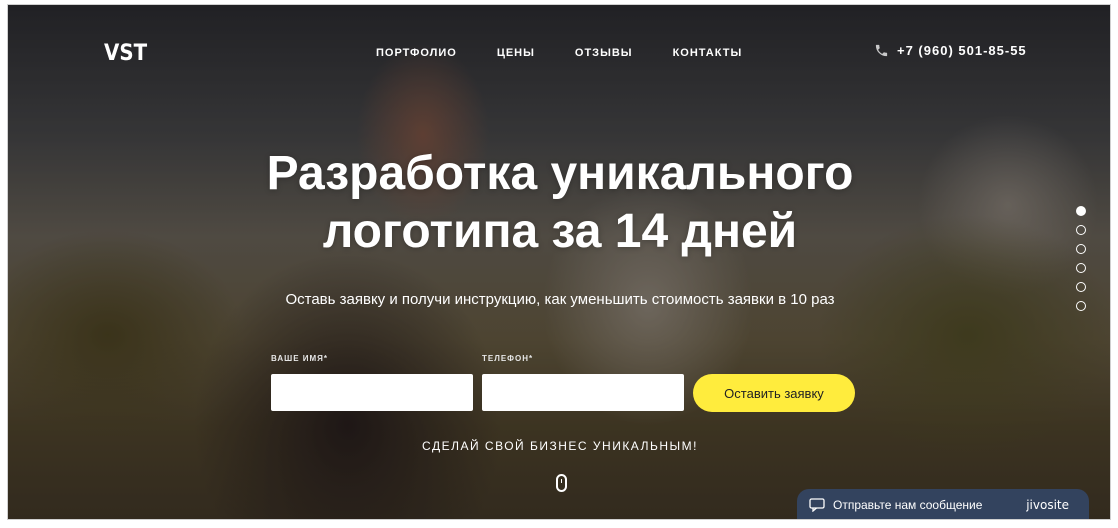 The width and height of the screenshot is (1118, 528). Describe the element at coordinates (1081, 258) in the screenshot. I see `slide-pagination` at that location.